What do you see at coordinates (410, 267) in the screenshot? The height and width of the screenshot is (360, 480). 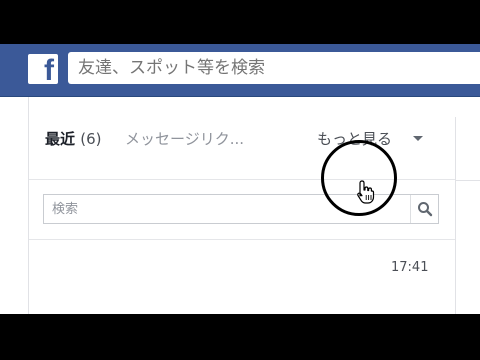 I see `conversation-timestamp: 17:41` at bounding box center [410, 267].